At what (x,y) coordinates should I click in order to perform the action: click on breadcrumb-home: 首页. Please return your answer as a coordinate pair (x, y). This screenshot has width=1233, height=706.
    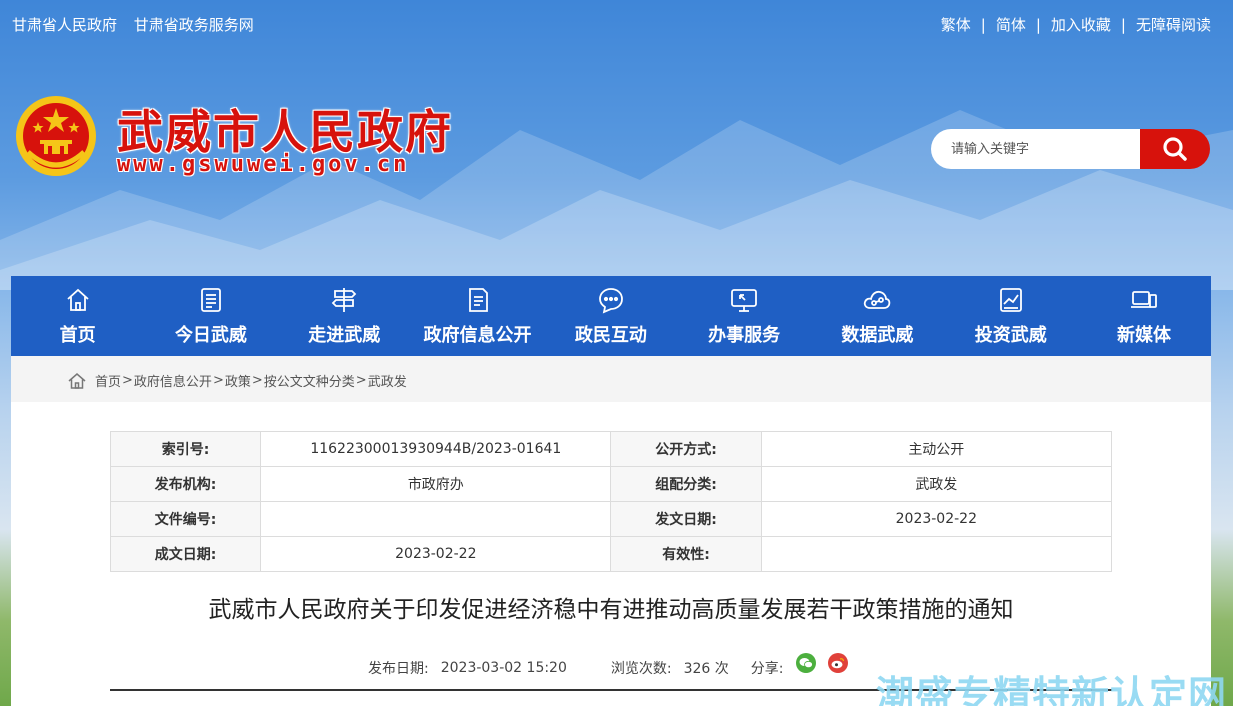
    Looking at the image, I should click on (108, 380).